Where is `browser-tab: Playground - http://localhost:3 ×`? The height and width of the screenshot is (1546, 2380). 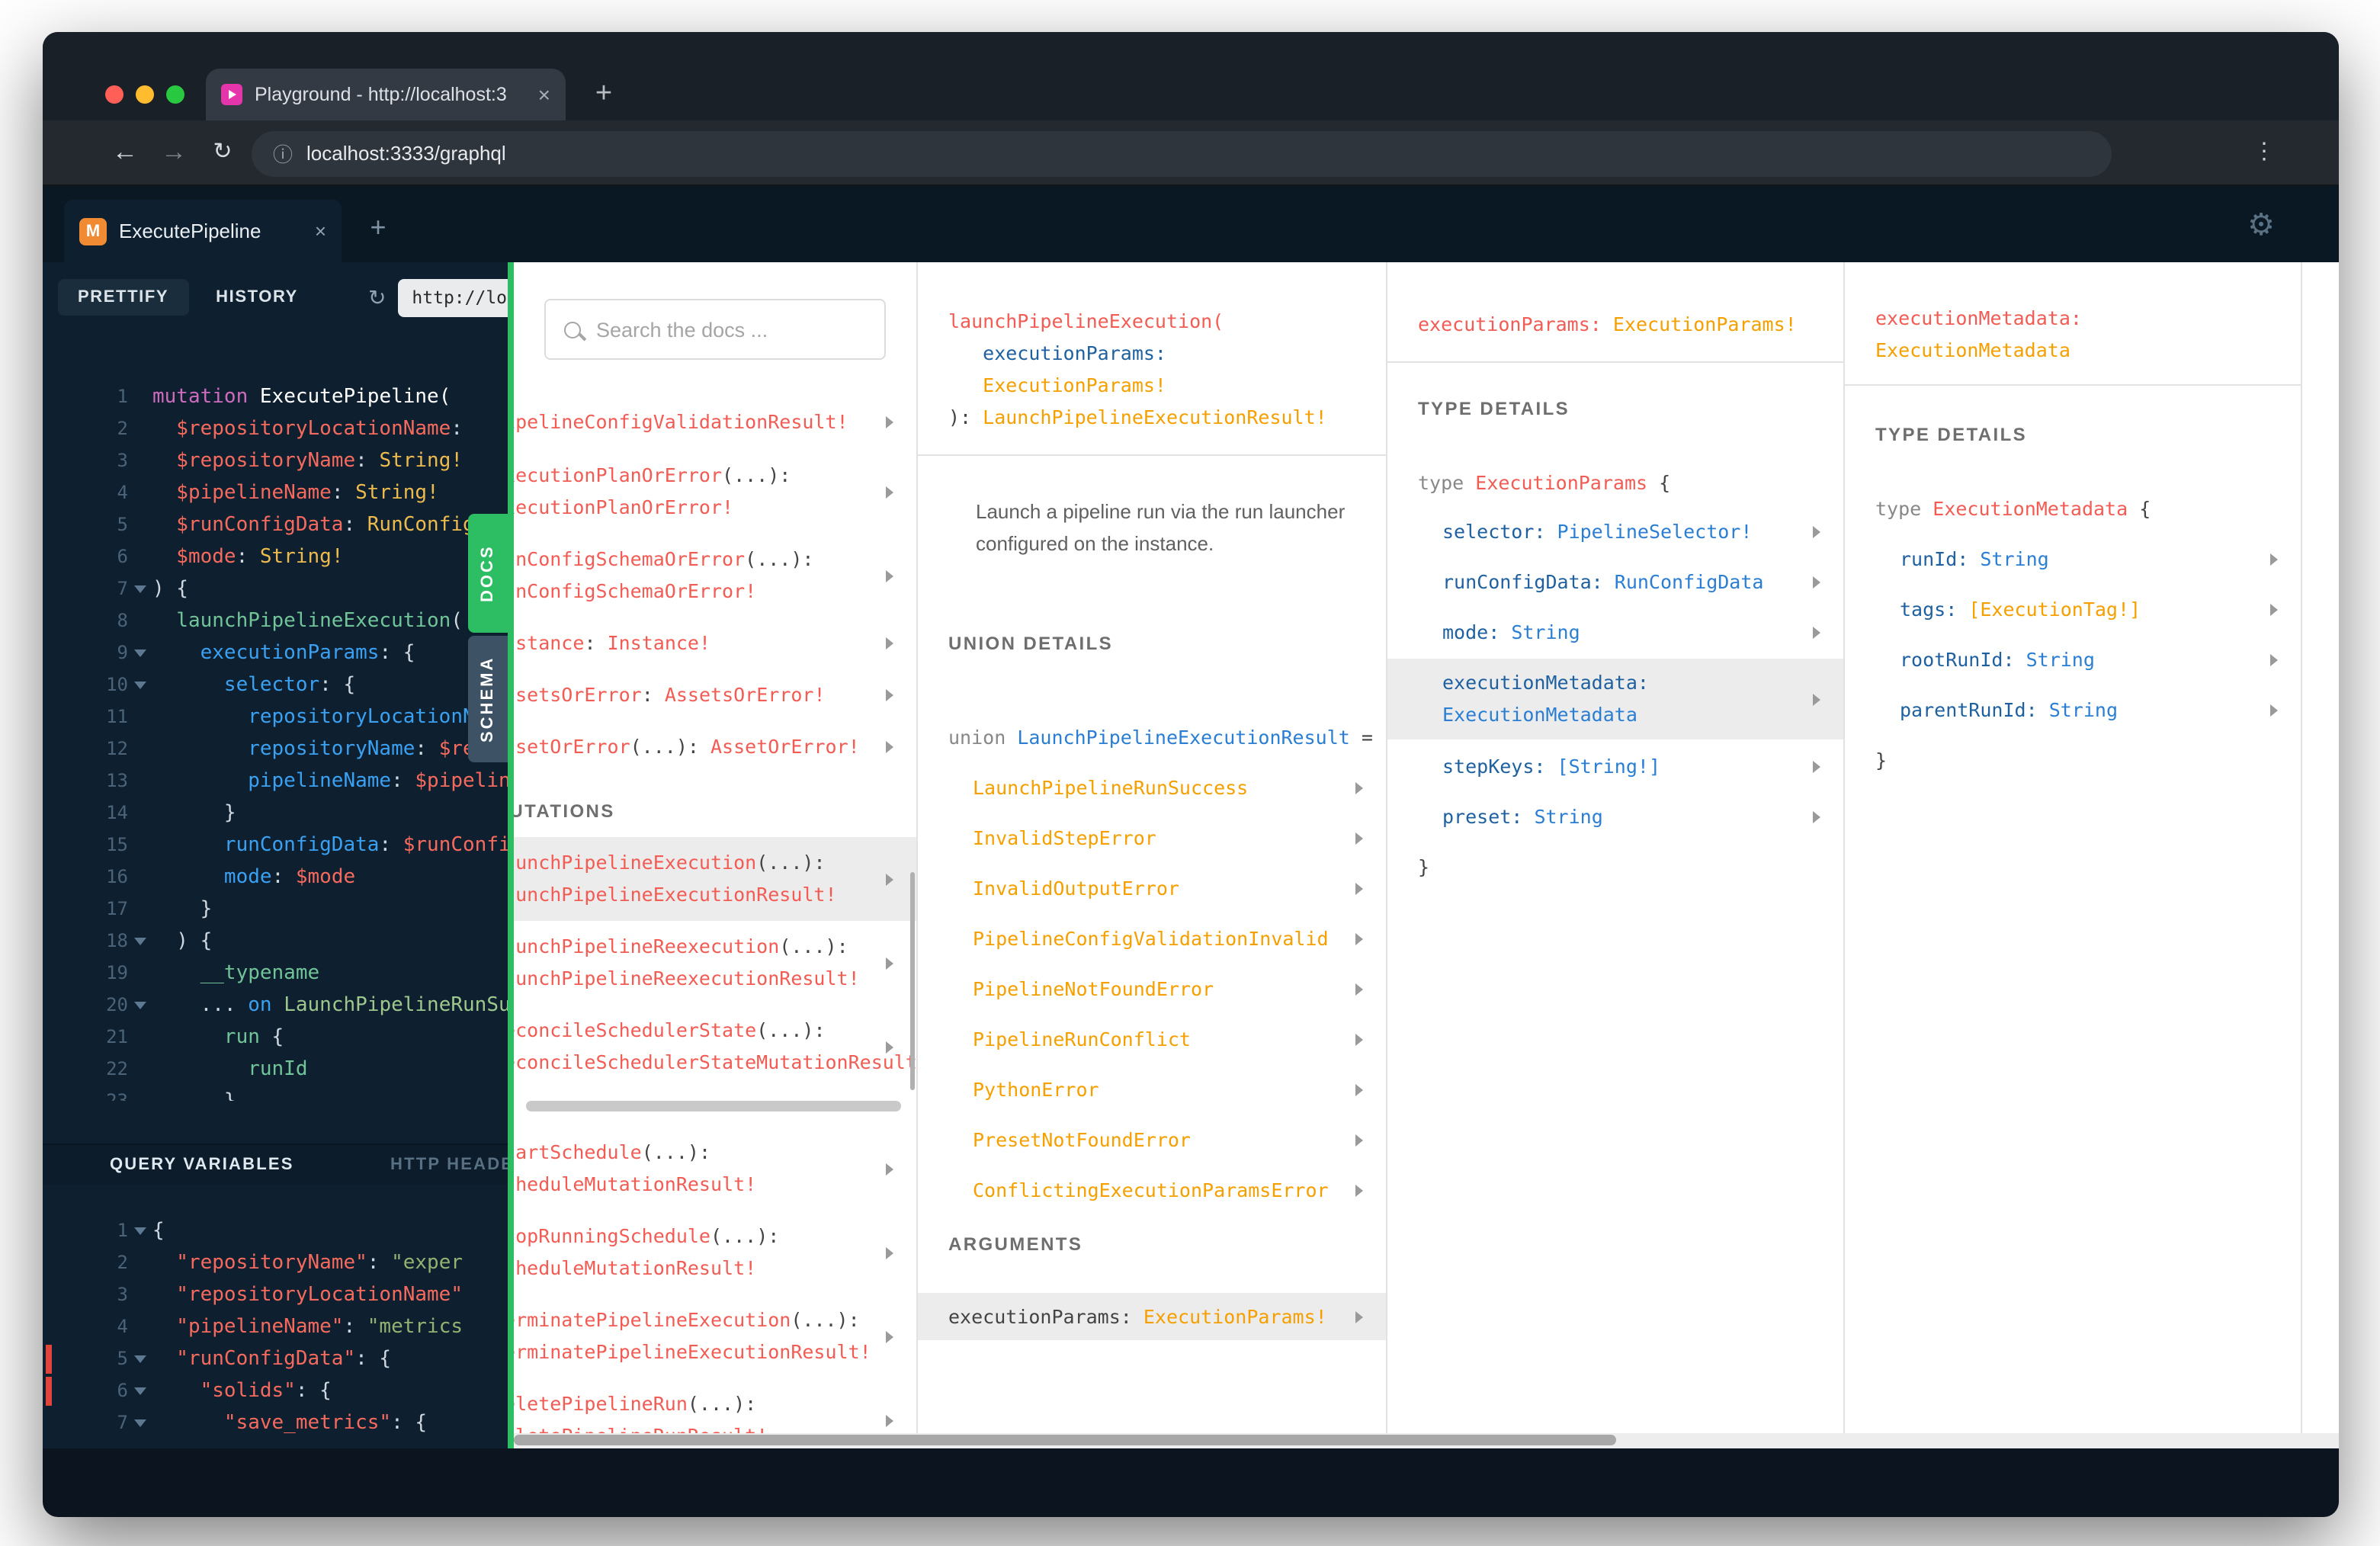
browser-tab: Playground - http://localhost:3 × is located at coordinates (386, 94).